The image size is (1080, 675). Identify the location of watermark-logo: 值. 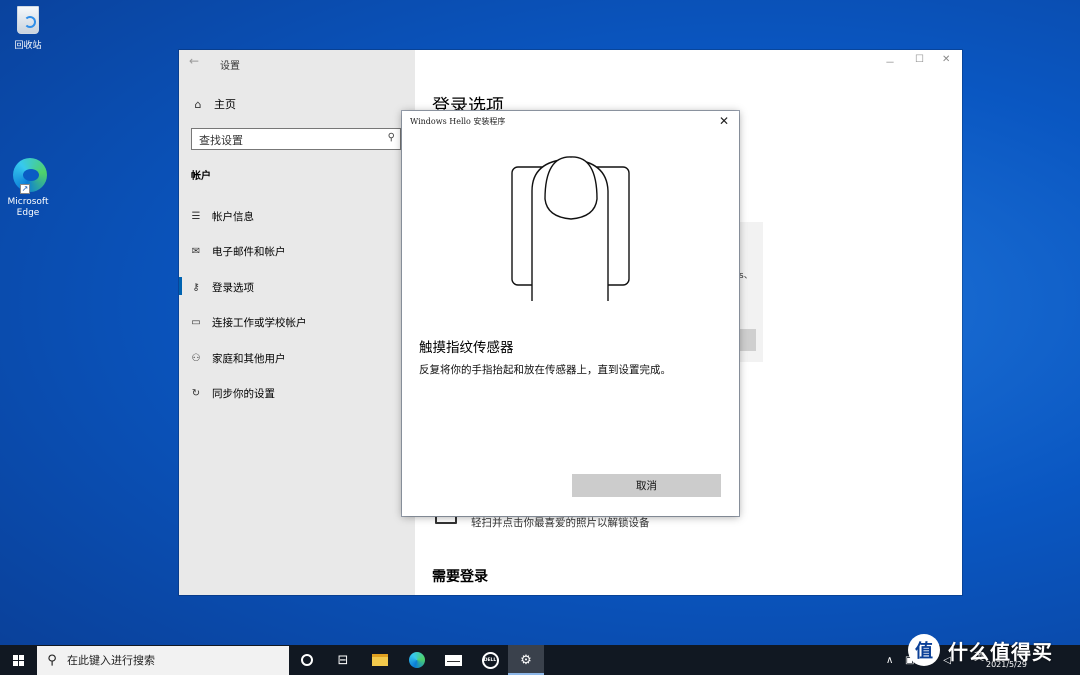
(924, 650).